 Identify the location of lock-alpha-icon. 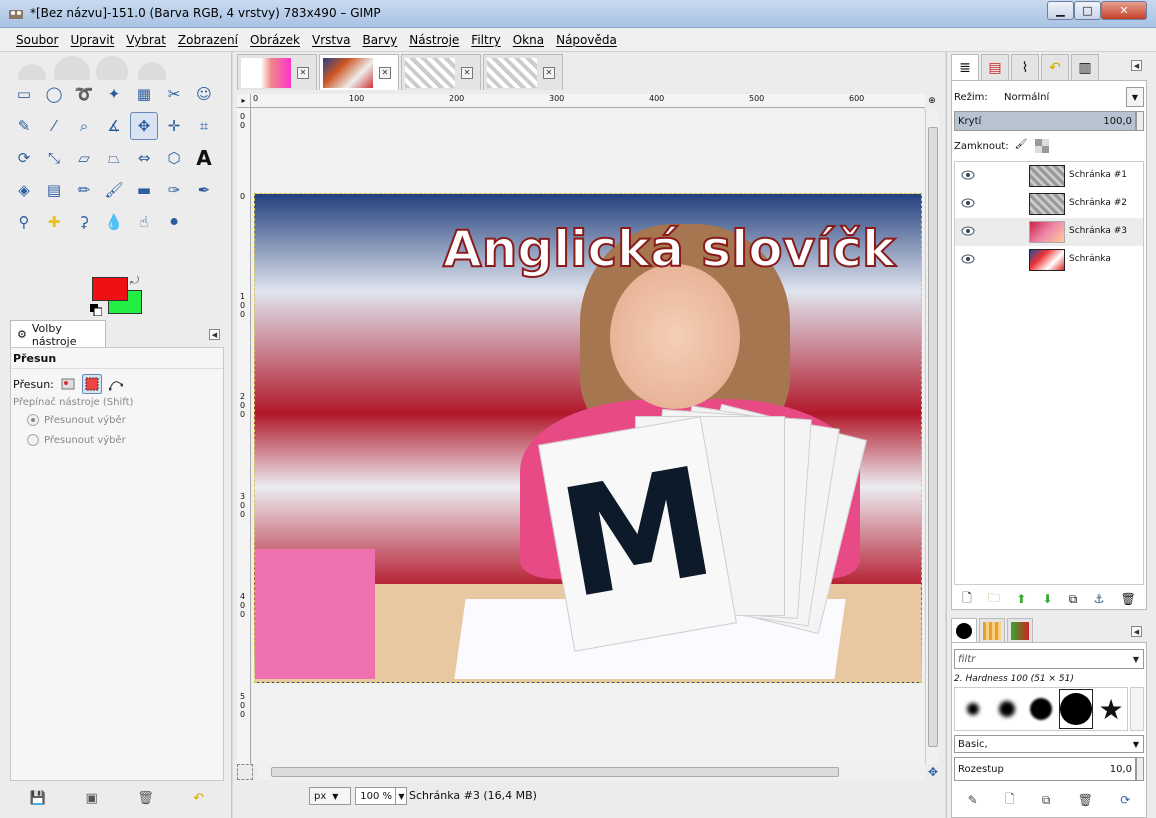
(1041, 146).